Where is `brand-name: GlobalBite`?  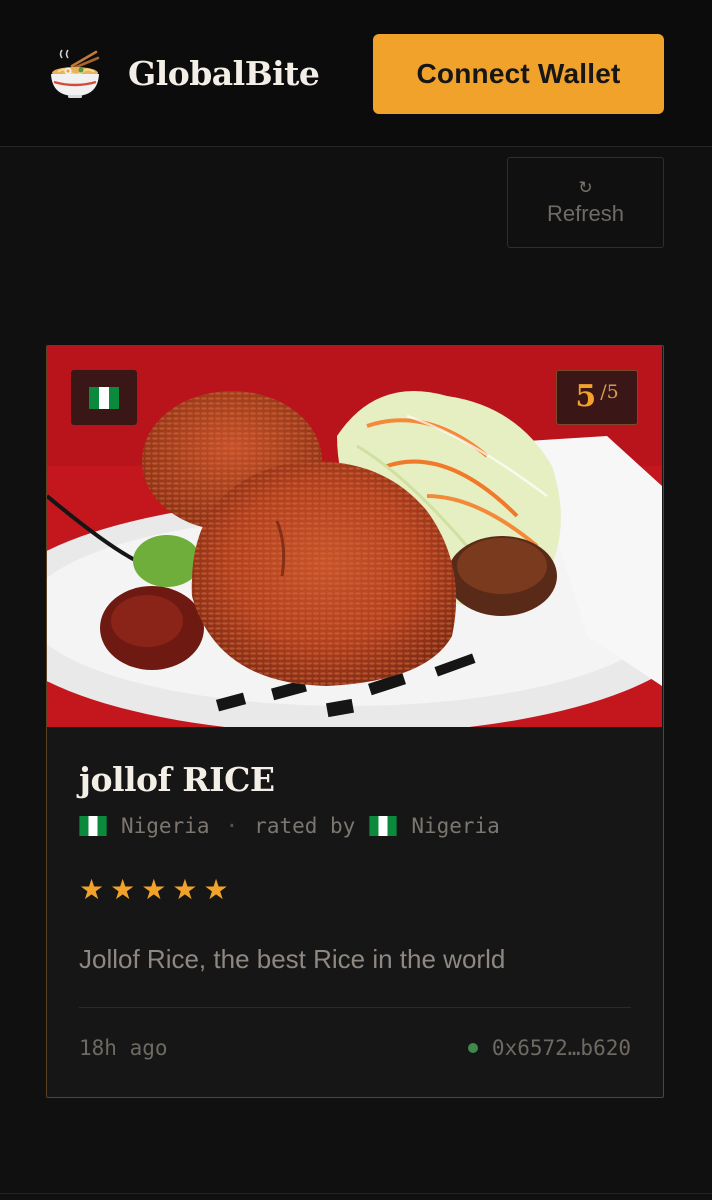 brand-name: GlobalBite is located at coordinates (224, 73).